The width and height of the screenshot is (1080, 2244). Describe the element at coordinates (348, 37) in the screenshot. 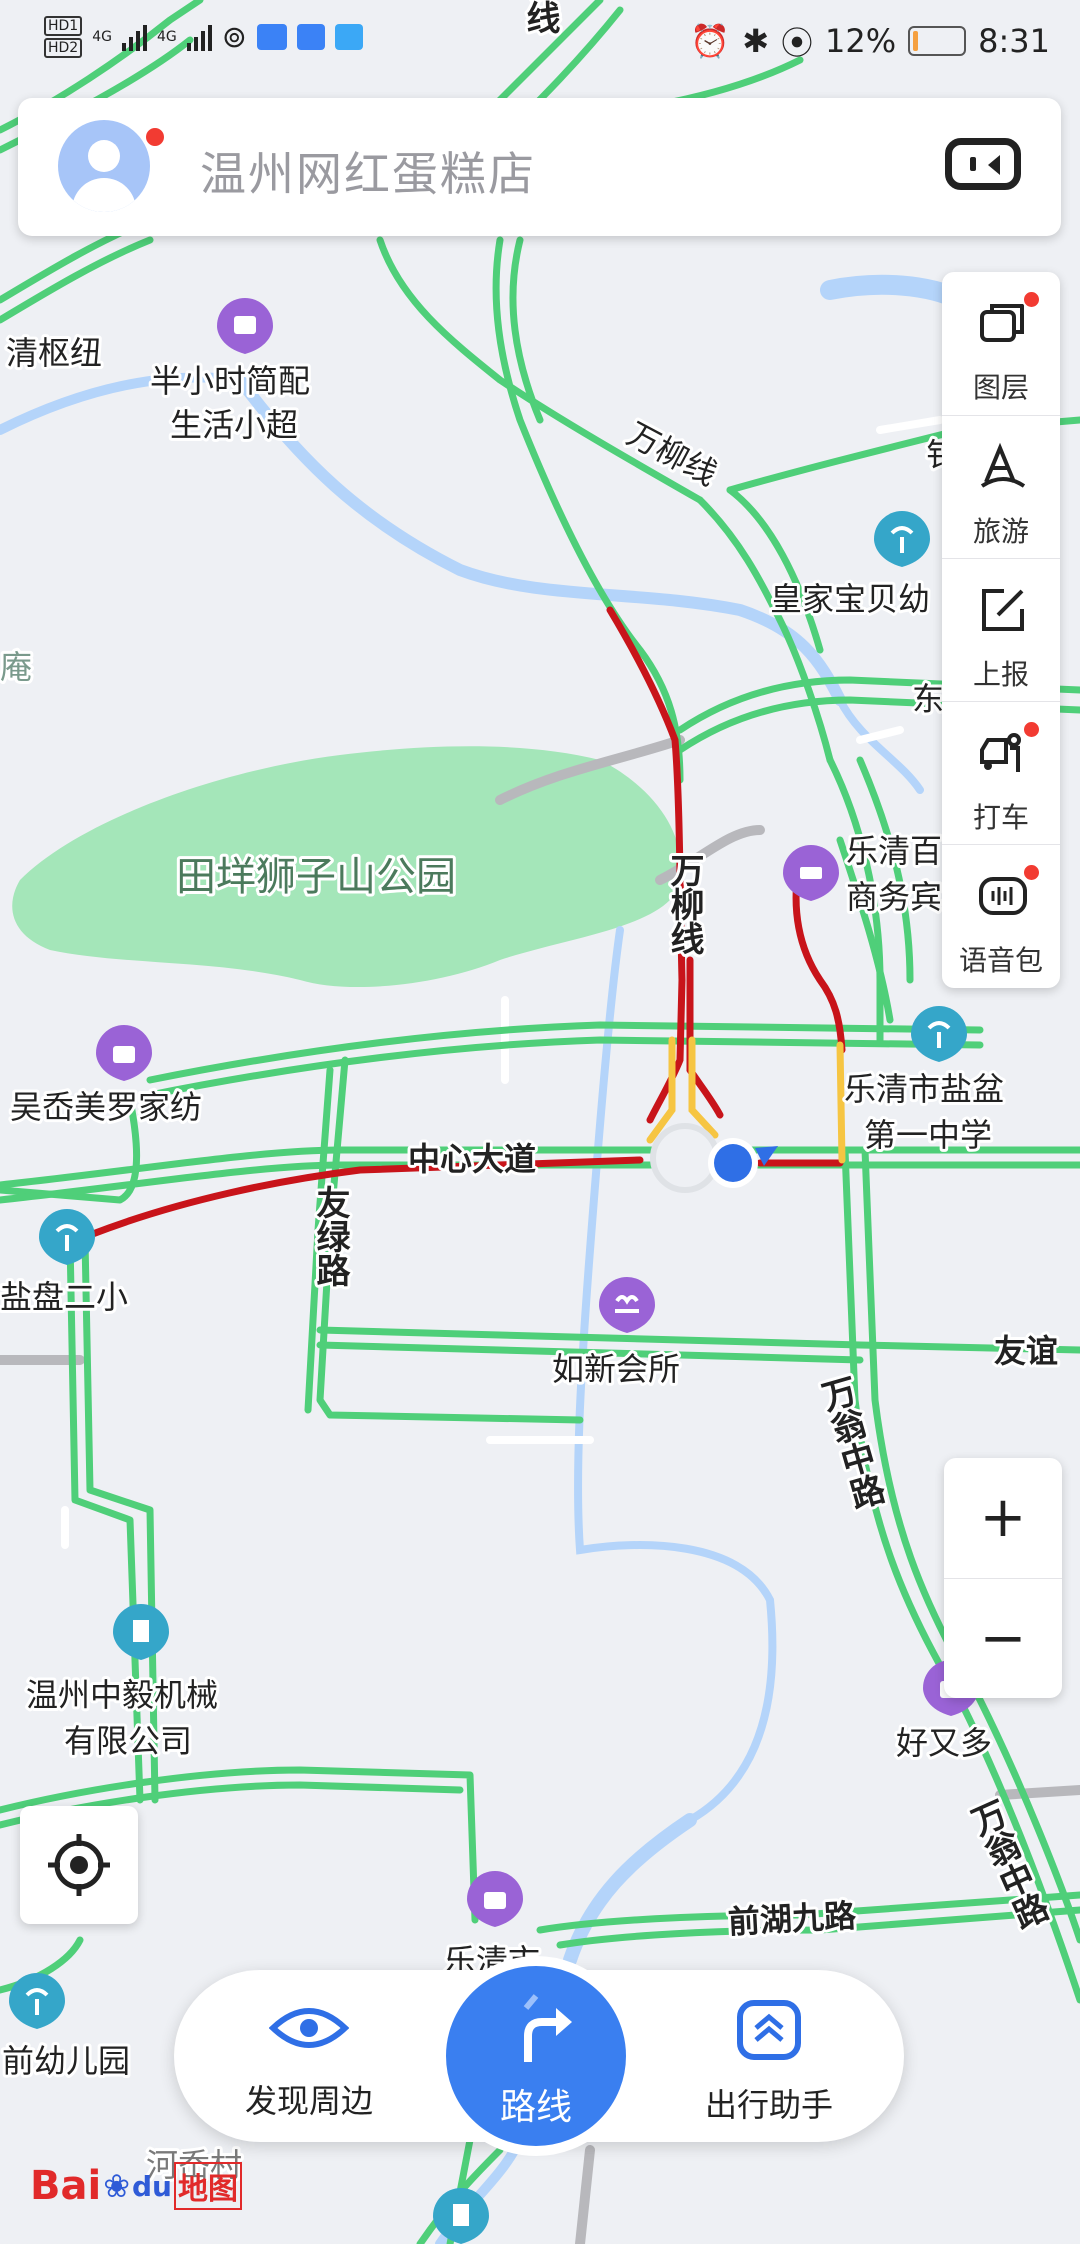

I see `navigation-notification-icon` at that location.